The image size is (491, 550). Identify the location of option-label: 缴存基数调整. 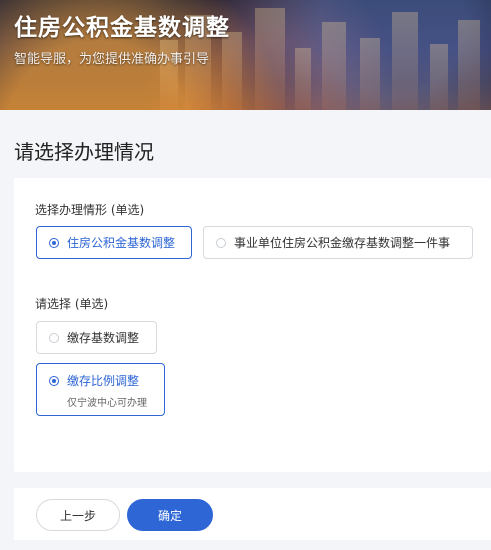
(103, 338).